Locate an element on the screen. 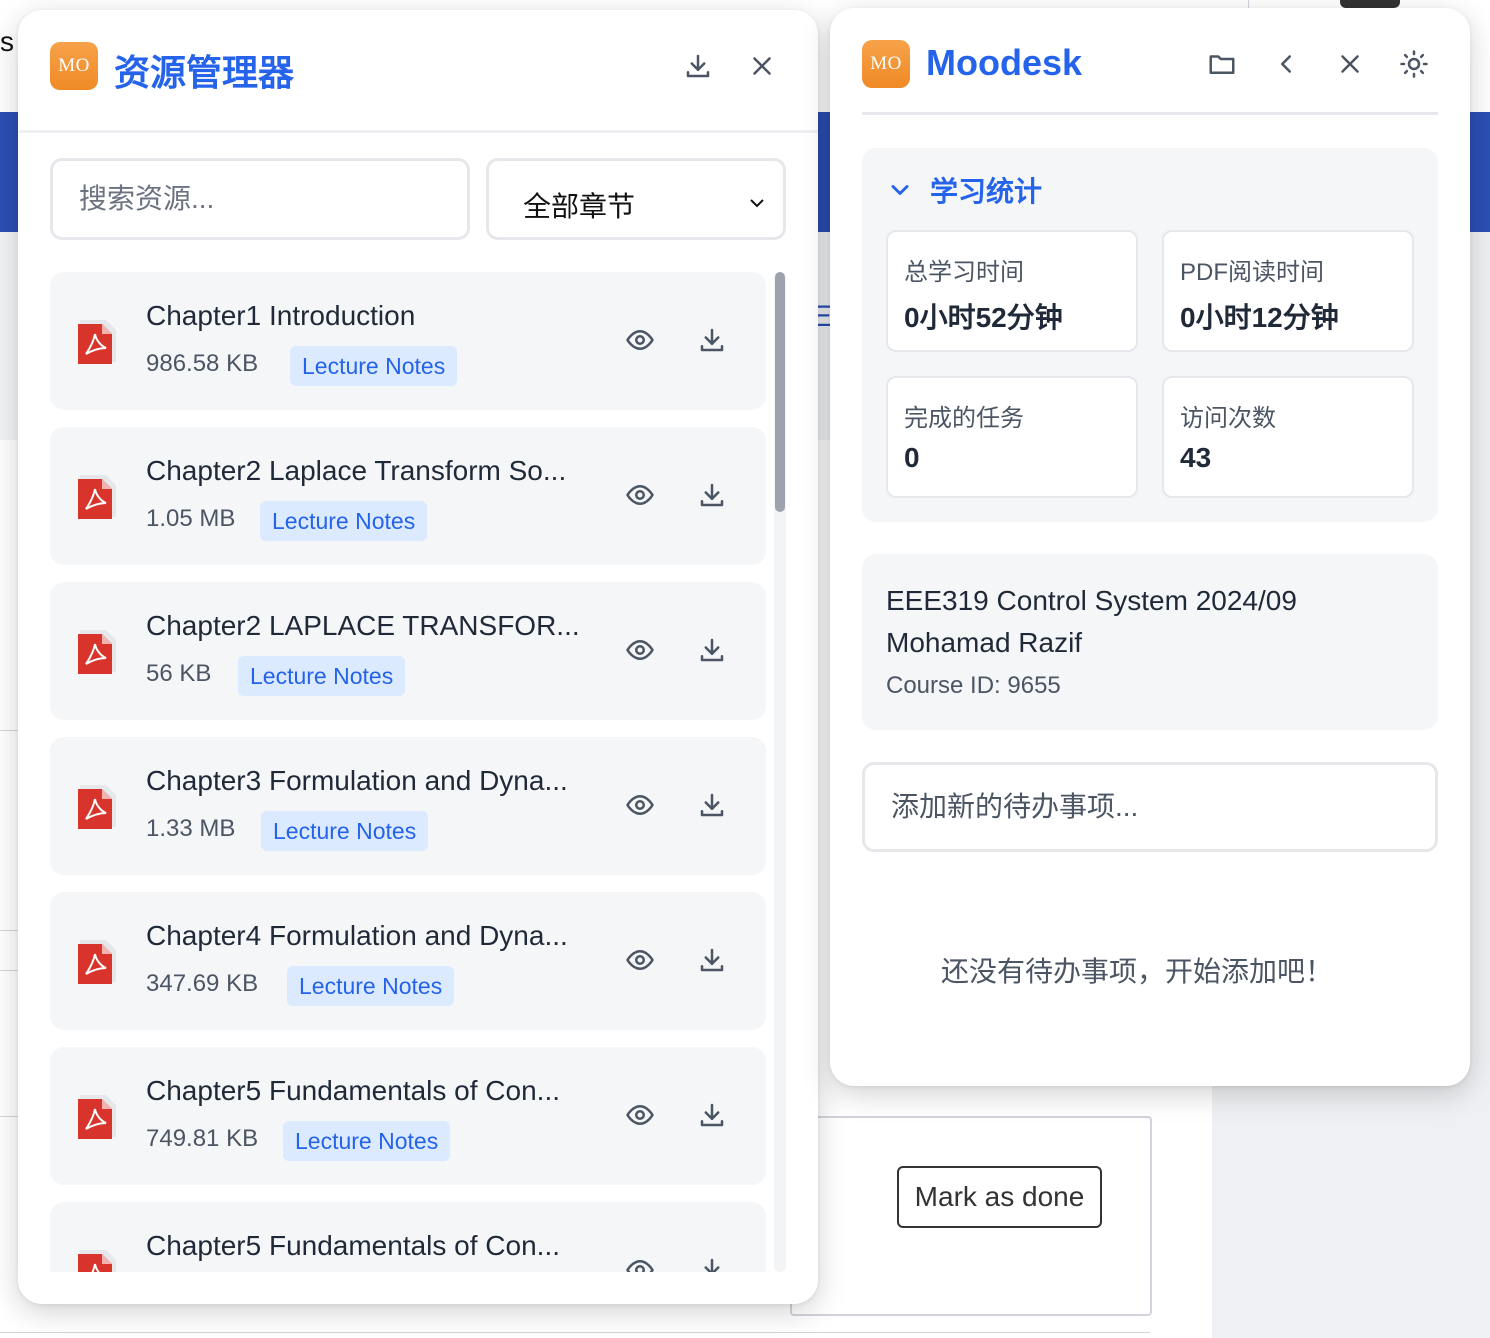 The image size is (1490, 1338). download-all-button is located at coordinates (698, 66).